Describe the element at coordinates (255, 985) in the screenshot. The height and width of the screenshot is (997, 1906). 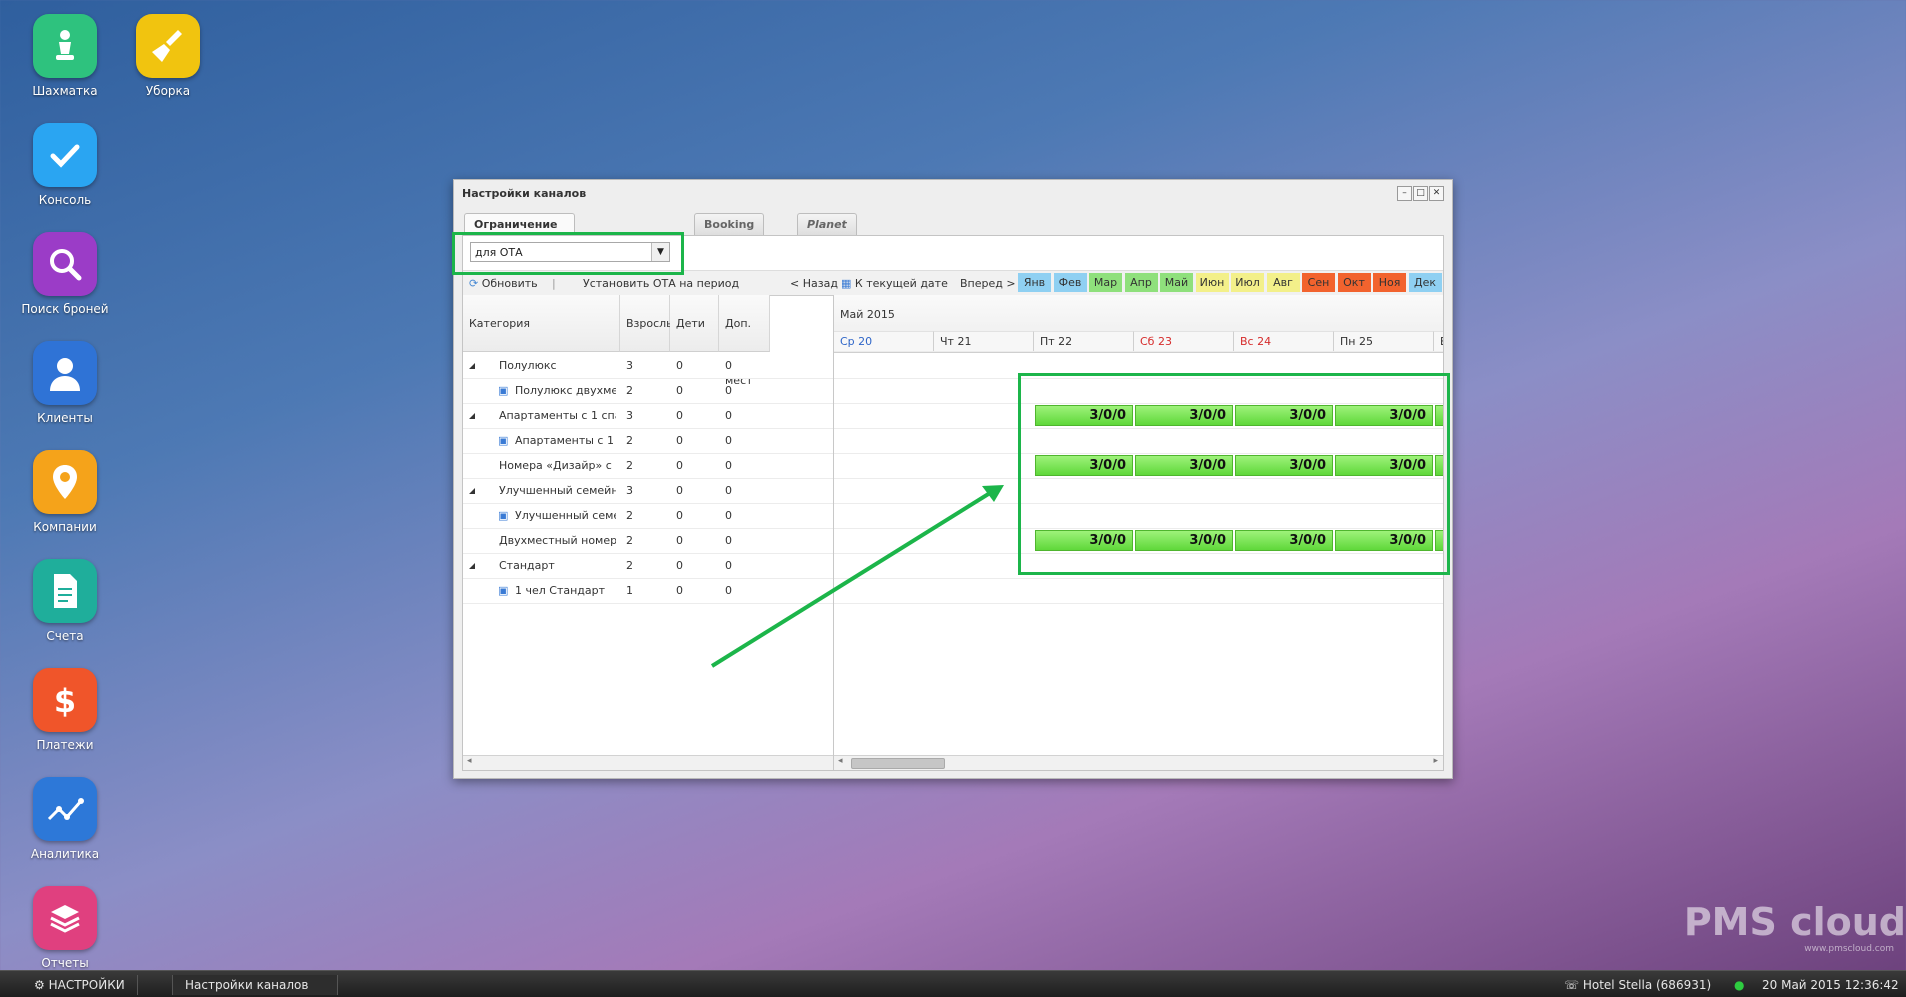
I see `taskbar-window-channel-settings: Настройки каналов` at that location.